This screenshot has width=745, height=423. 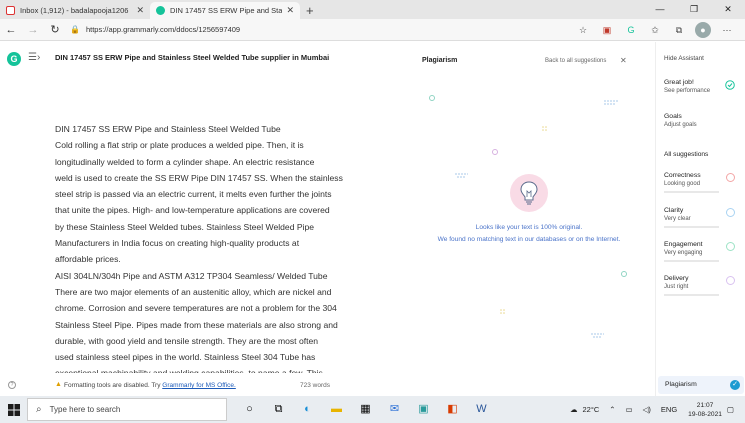 I want to click on language-indicator: ENG, so click(x=669, y=409).